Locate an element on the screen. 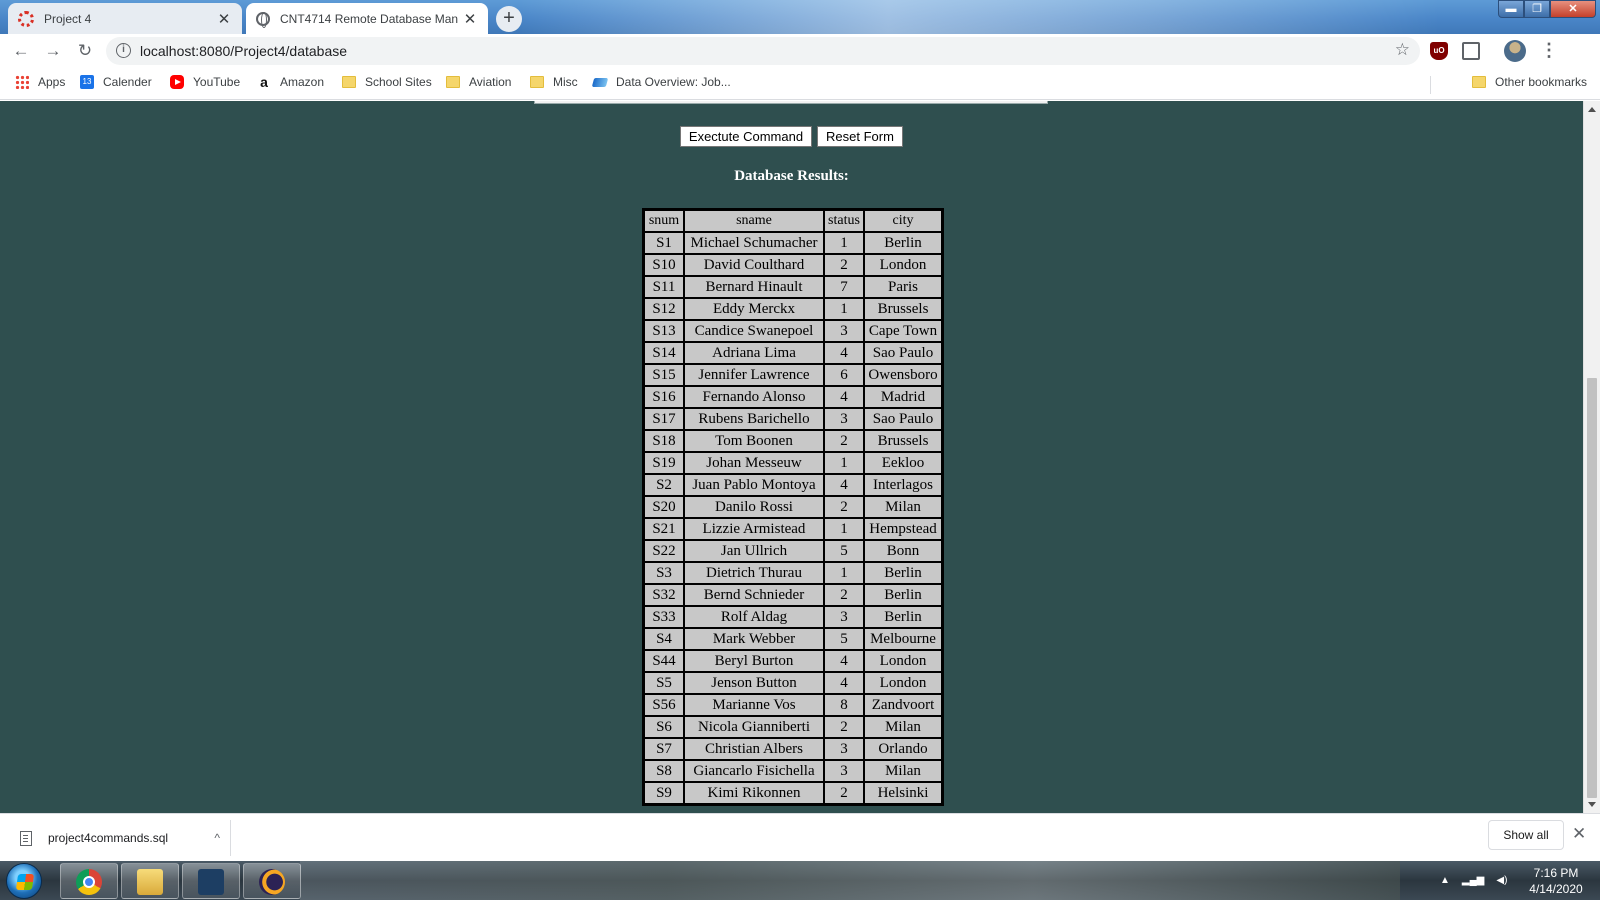 The width and height of the screenshot is (1600, 900). close-window-button: ✕ is located at coordinates (1573, 9).